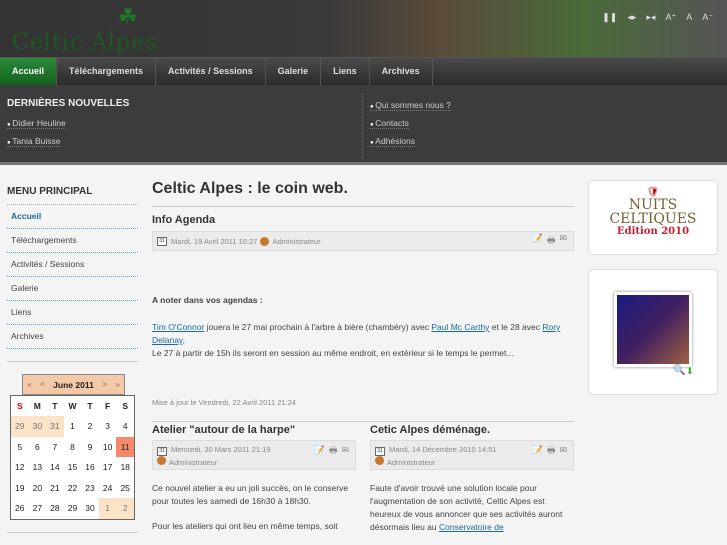 The width and height of the screenshot is (727, 545). What do you see at coordinates (73, 488) in the screenshot?
I see `calendar-day: 22` at bounding box center [73, 488].